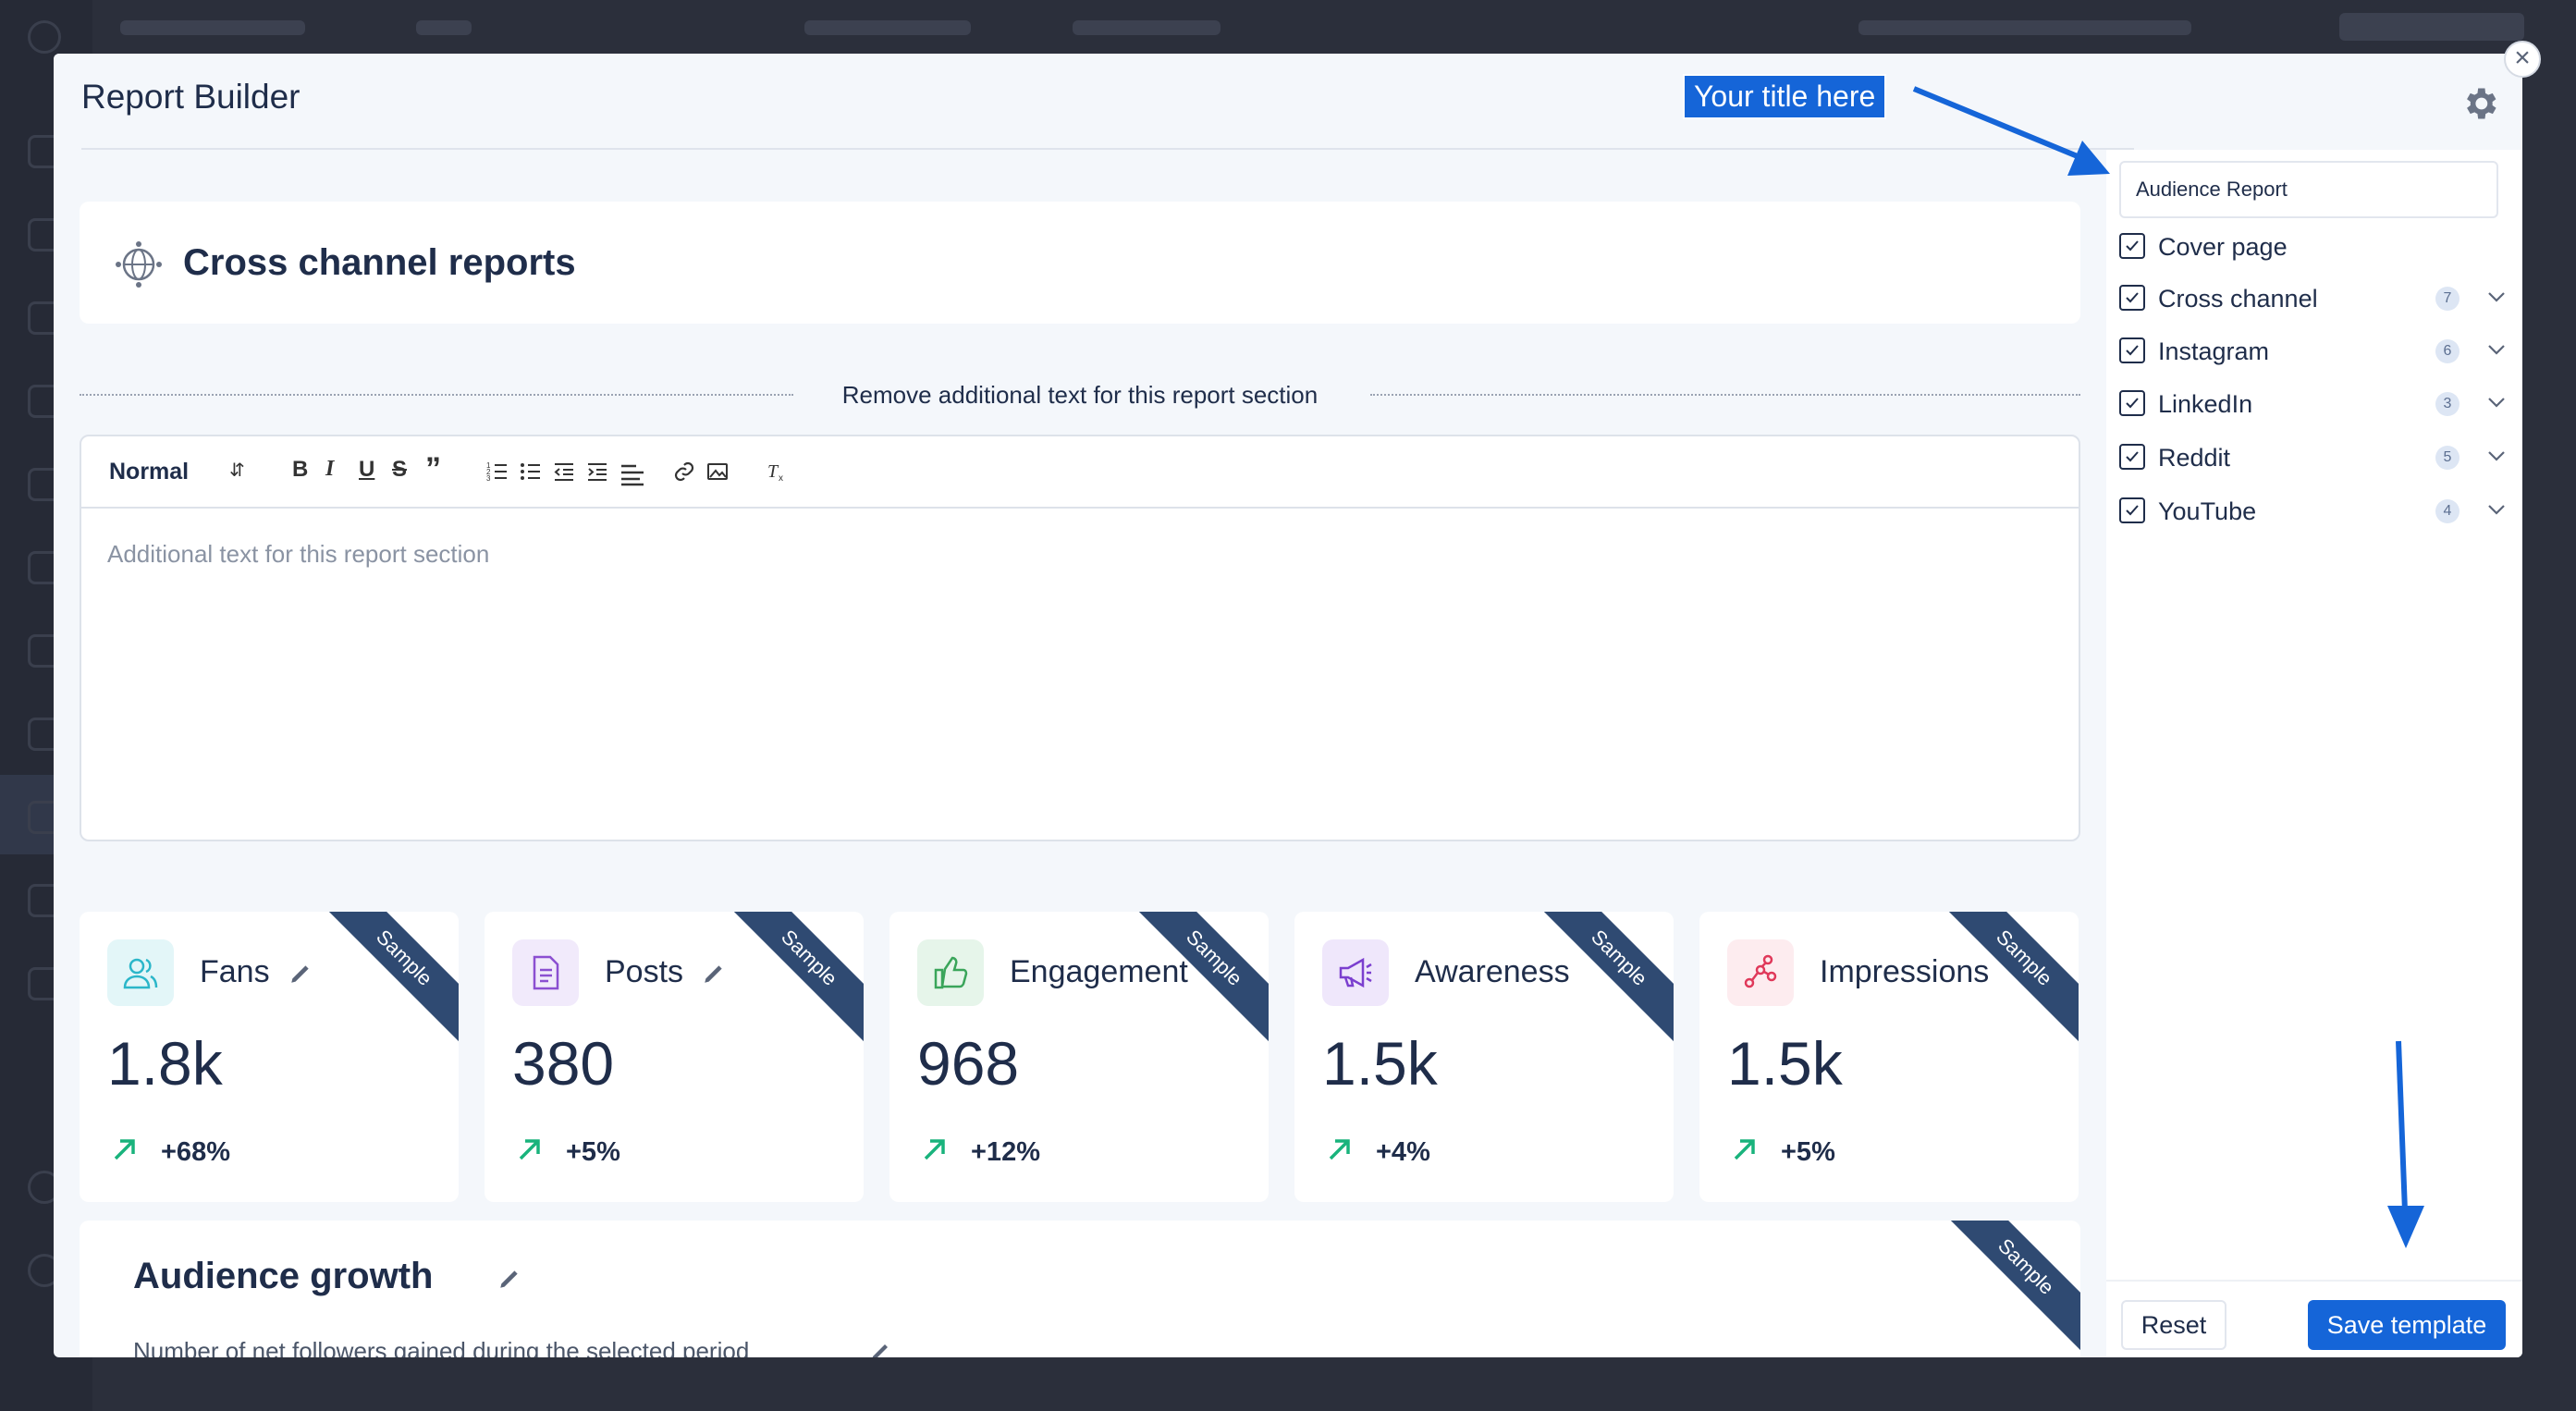  I want to click on section-item-youtube: YouTube 4, so click(2313, 510).